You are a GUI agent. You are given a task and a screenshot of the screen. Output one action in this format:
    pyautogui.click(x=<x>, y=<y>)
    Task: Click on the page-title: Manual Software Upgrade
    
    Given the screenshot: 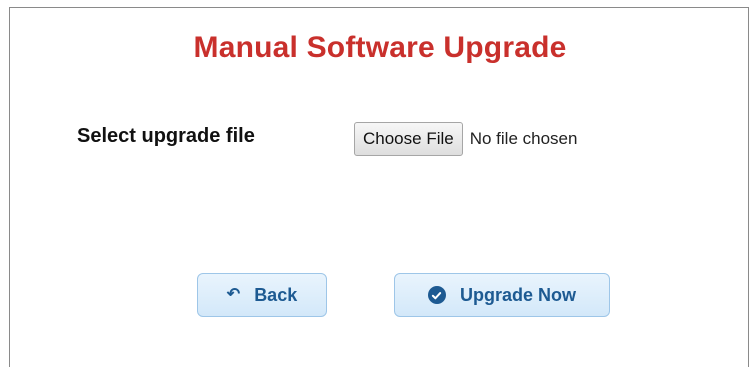 What is the action you would take?
    pyautogui.click(x=380, y=47)
    